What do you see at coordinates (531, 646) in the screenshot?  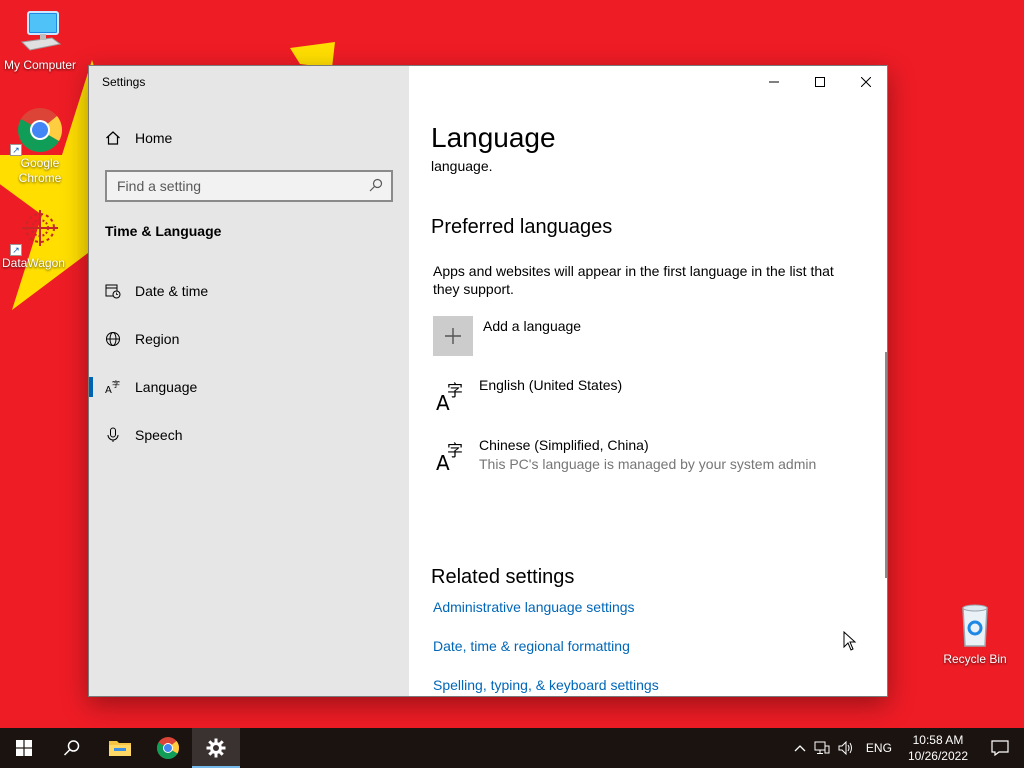 I see `link-date-time-regional-formatting: Date, time & regional formatting` at bounding box center [531, 646].